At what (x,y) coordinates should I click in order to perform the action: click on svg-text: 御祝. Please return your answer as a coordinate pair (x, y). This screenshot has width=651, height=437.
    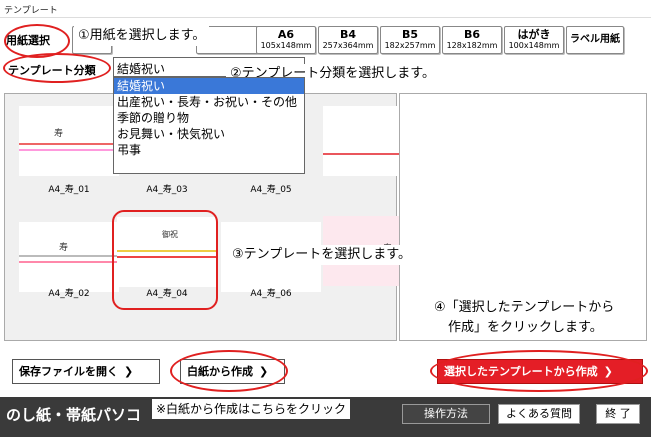
    Looking at the image, I should click on (170, 234).